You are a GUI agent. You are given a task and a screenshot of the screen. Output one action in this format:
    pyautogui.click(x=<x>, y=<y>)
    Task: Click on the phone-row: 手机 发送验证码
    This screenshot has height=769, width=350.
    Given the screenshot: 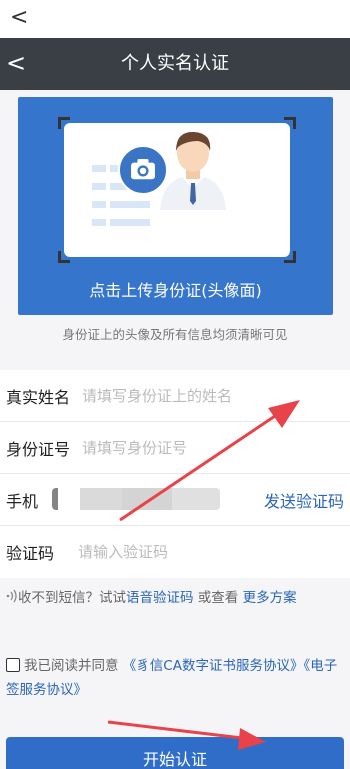 What is the action you would take?
    pyautogui.click(x=175, y=500)
    